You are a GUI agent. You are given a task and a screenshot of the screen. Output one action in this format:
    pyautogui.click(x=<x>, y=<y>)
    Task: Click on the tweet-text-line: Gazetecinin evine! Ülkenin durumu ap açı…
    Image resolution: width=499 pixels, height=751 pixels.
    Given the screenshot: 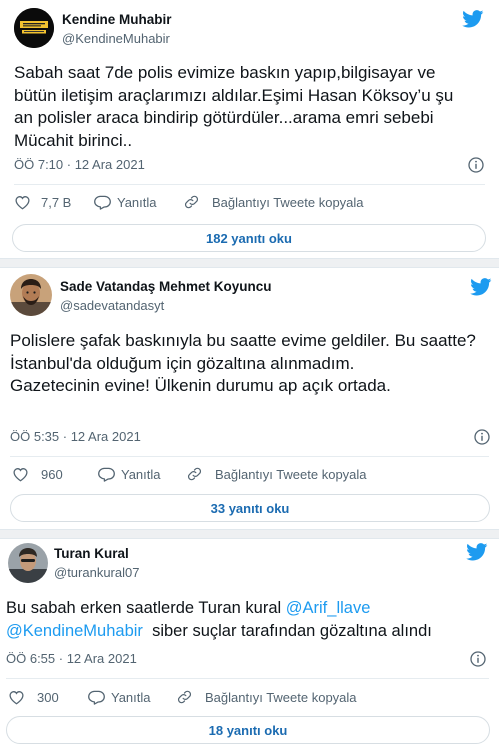 What is the action you would take?
    pyautogui.click(x=200, y=385)
    